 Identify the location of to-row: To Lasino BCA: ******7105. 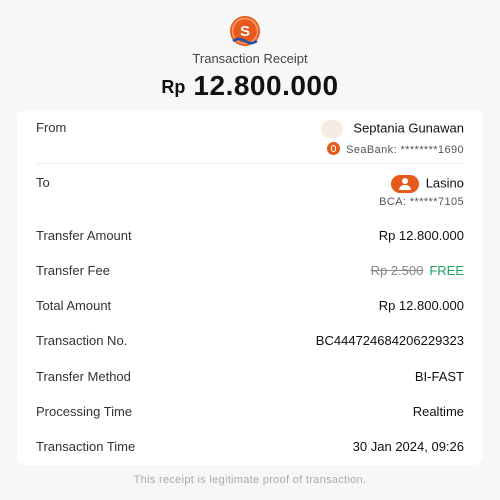
(250, 196).